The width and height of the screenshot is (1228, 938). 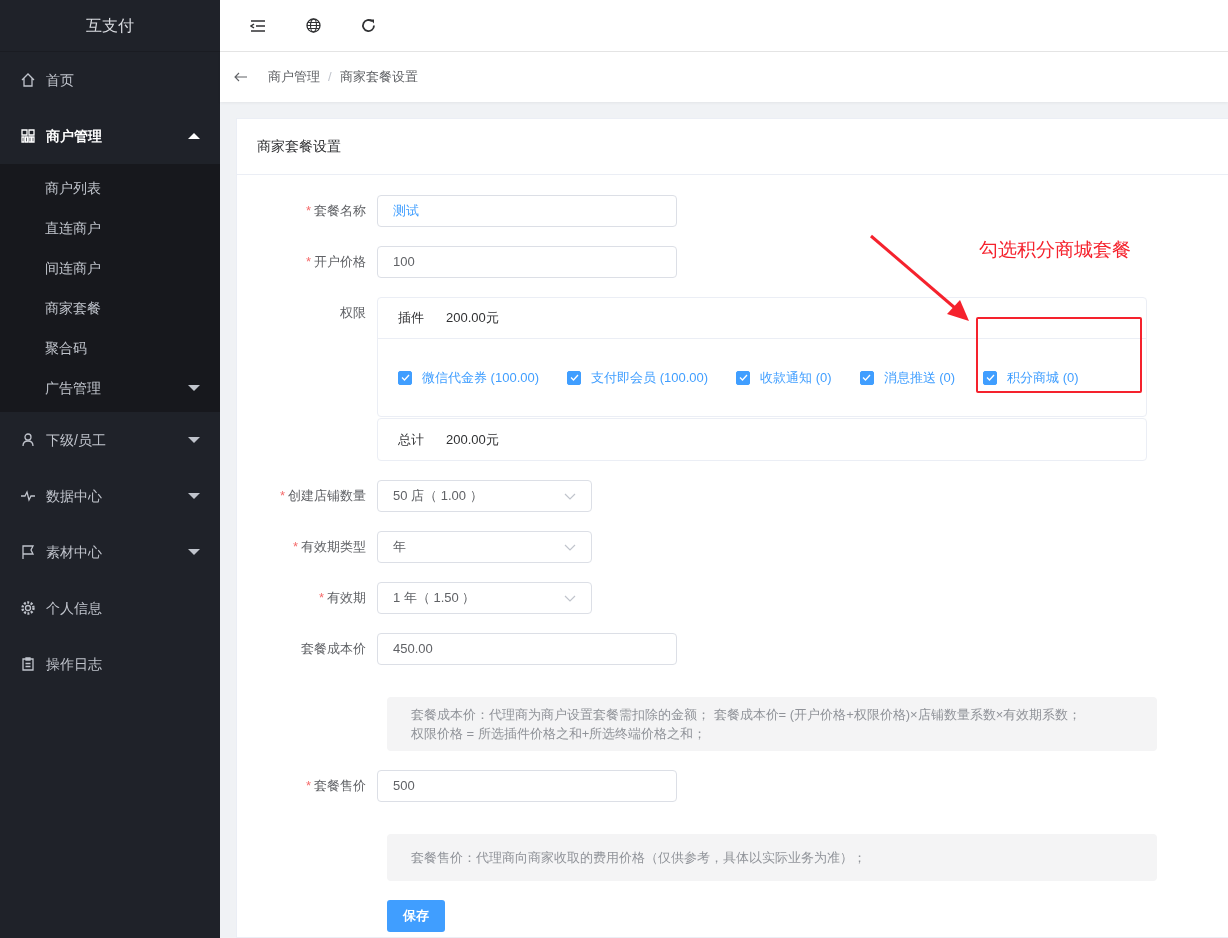 What do you see at coordinates (28, 440) in the screenshot?
I see `person-icon` at bounding box center [28, 440].